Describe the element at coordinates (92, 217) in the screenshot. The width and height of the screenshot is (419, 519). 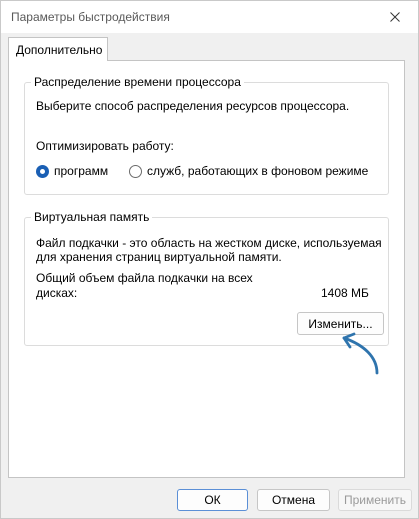
I see `virtual-memory-title: Виртуальная память` at that location.